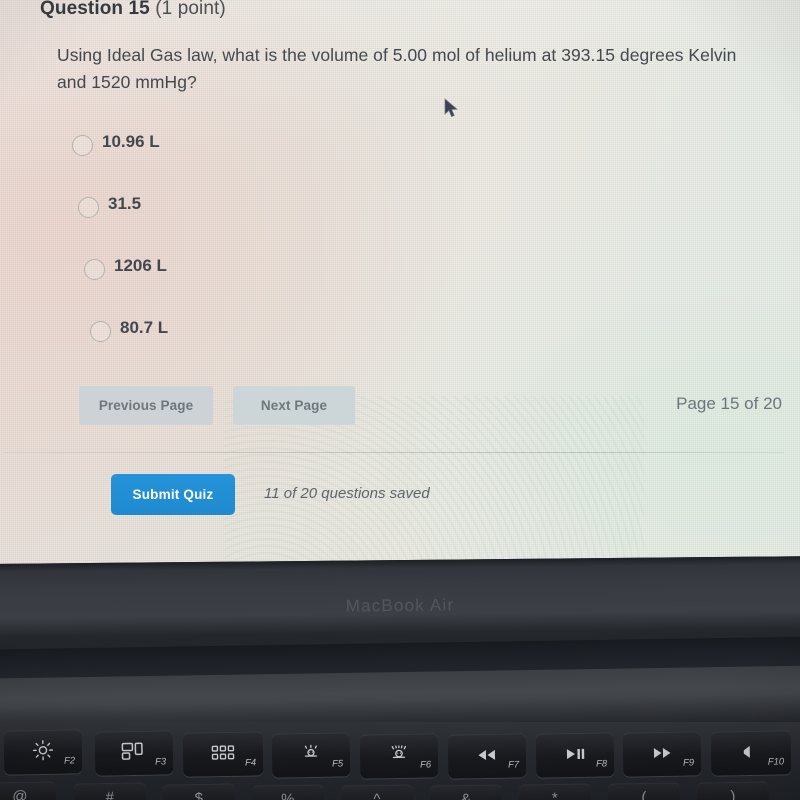 The height and width of the screenshot is (800, 800). I want to click on brightness-up-icon, so click(43, 750).